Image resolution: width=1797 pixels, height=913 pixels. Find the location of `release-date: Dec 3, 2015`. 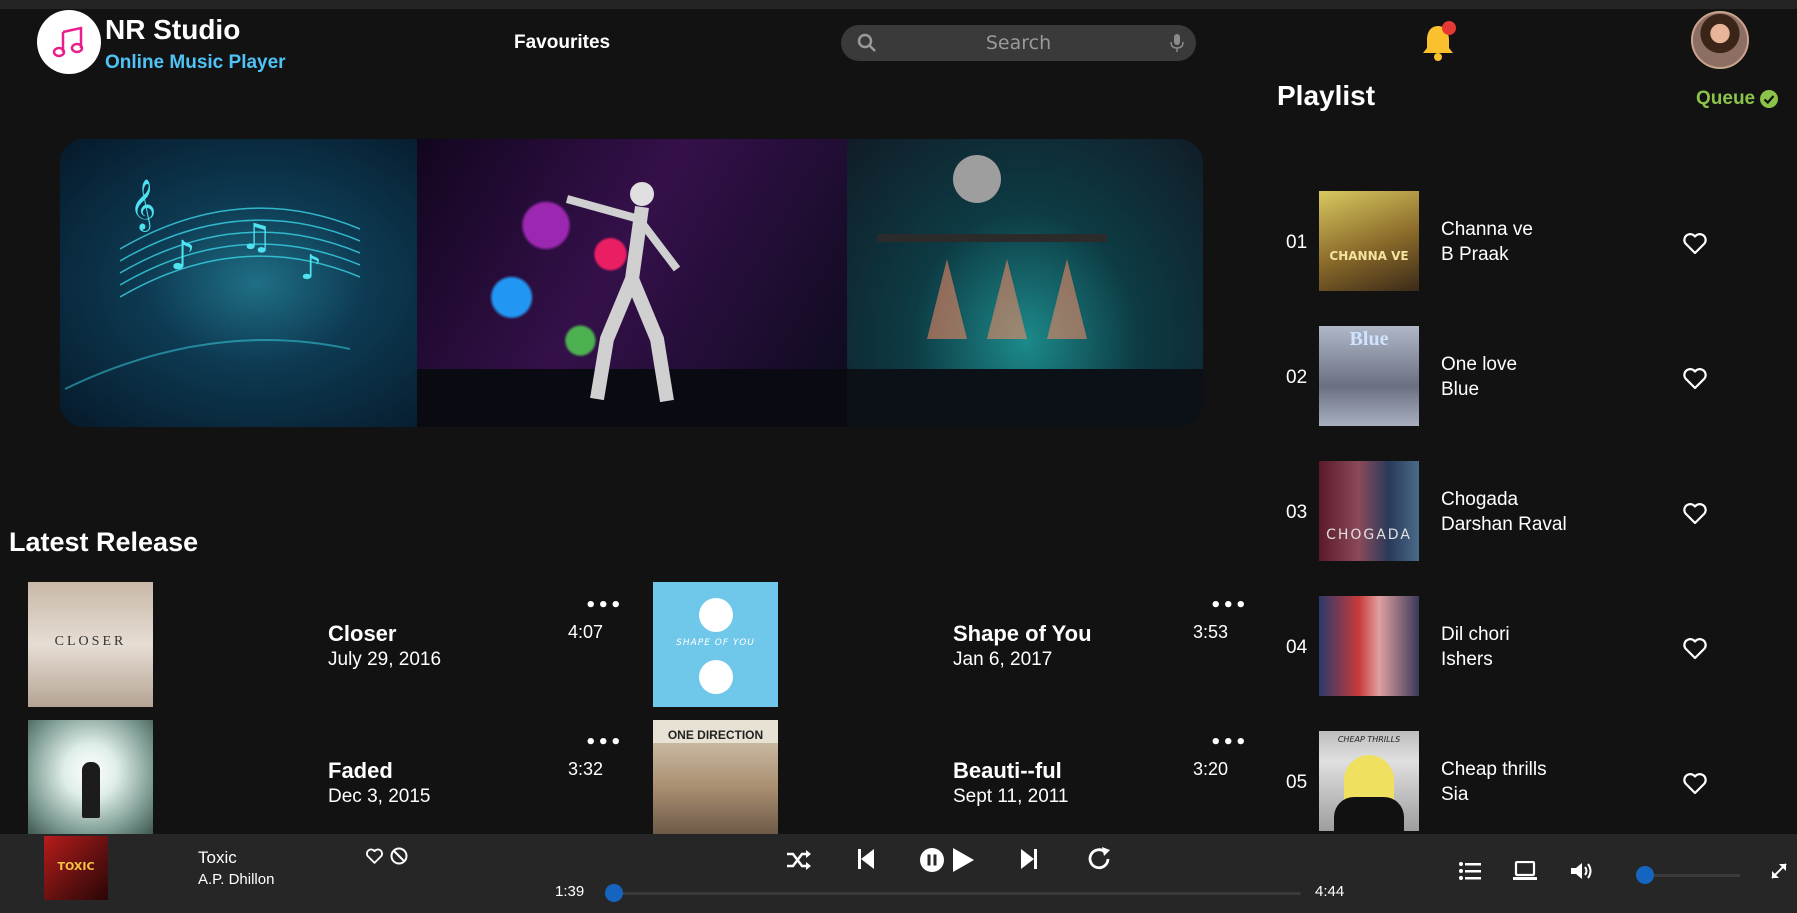

release-date: Dec 3, 2015 is located at coordinates (379, 796).